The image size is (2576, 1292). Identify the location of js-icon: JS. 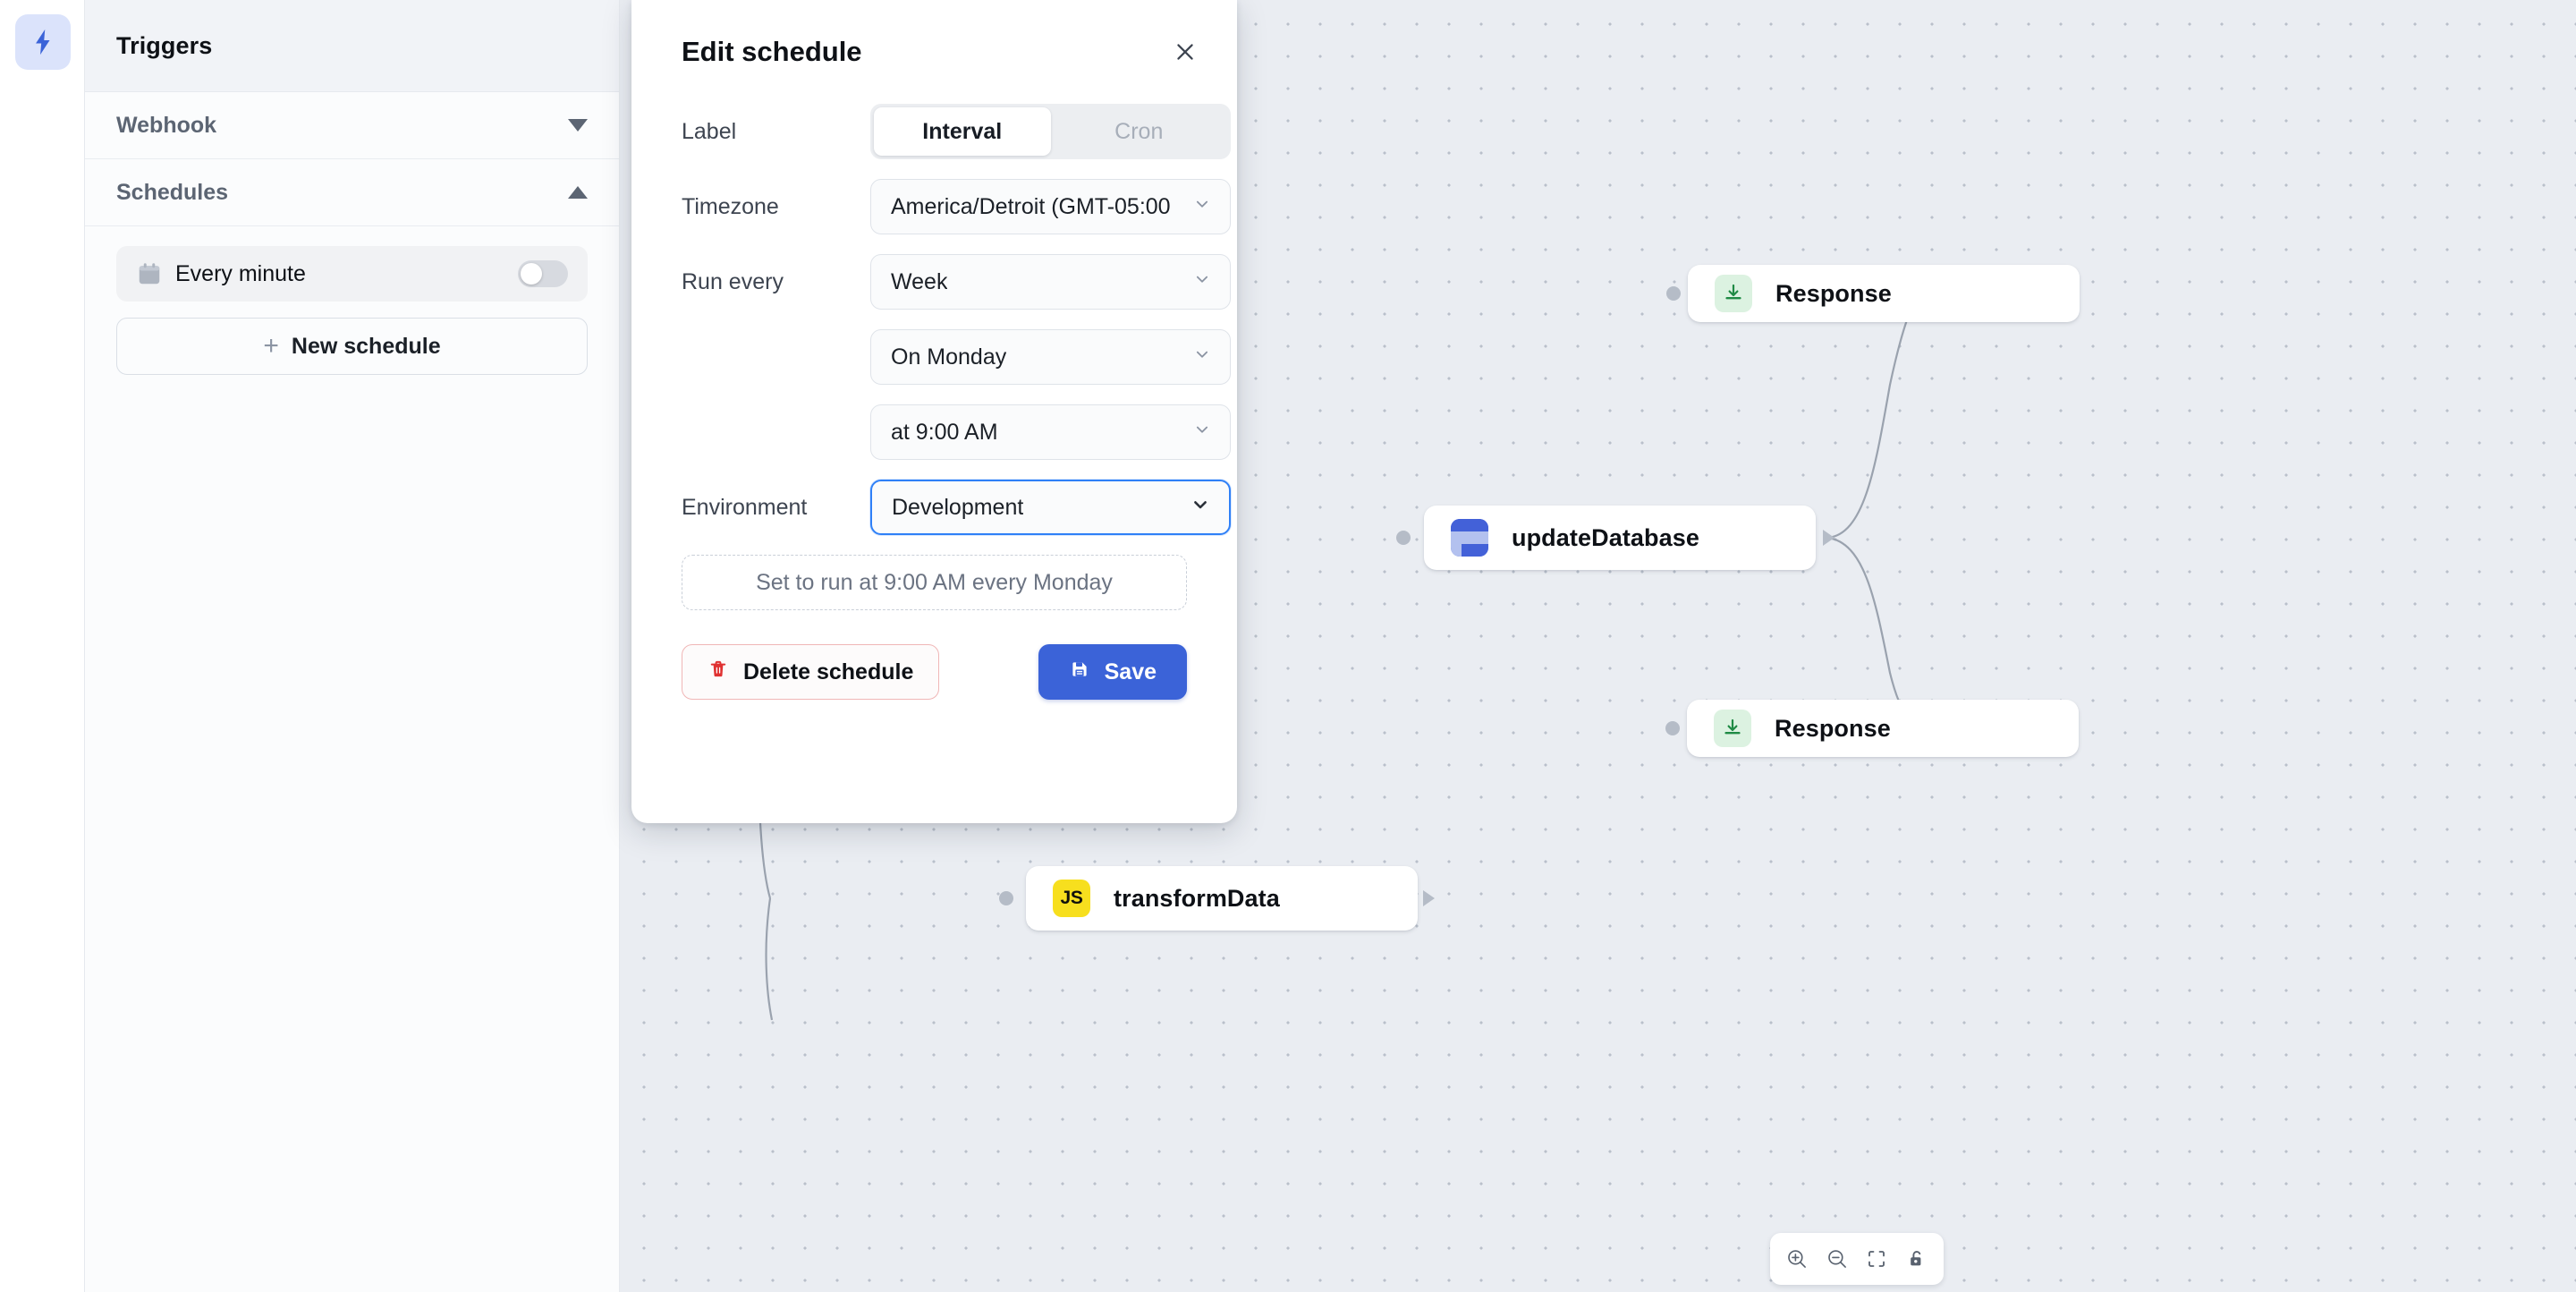
(1071, 898).